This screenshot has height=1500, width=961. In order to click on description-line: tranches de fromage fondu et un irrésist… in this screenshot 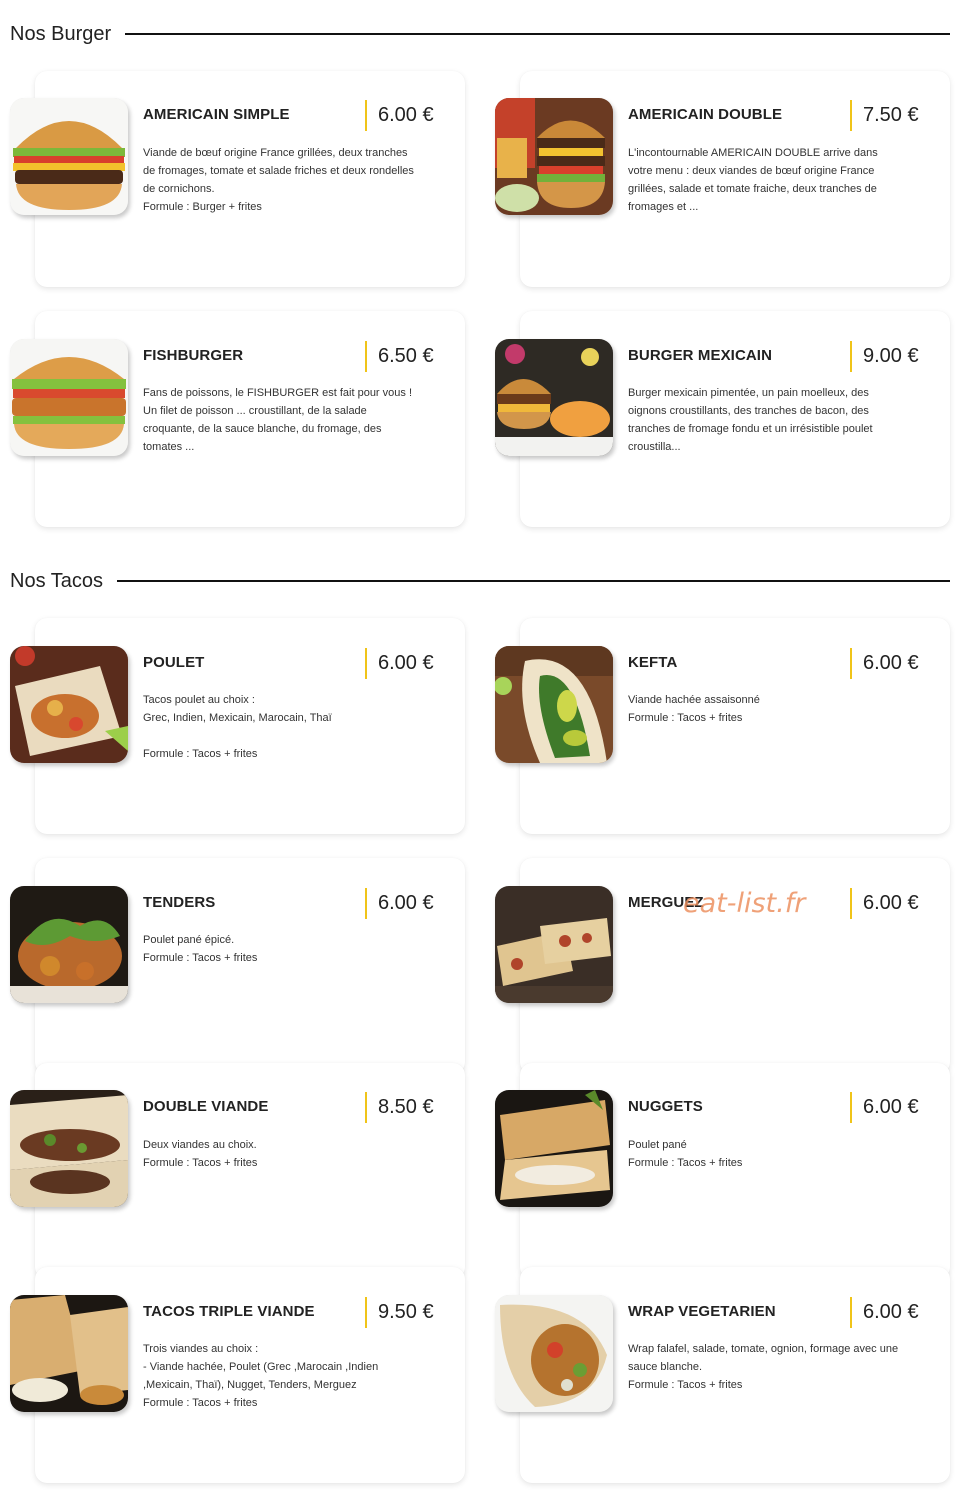, I will do `click(750, 429)`.